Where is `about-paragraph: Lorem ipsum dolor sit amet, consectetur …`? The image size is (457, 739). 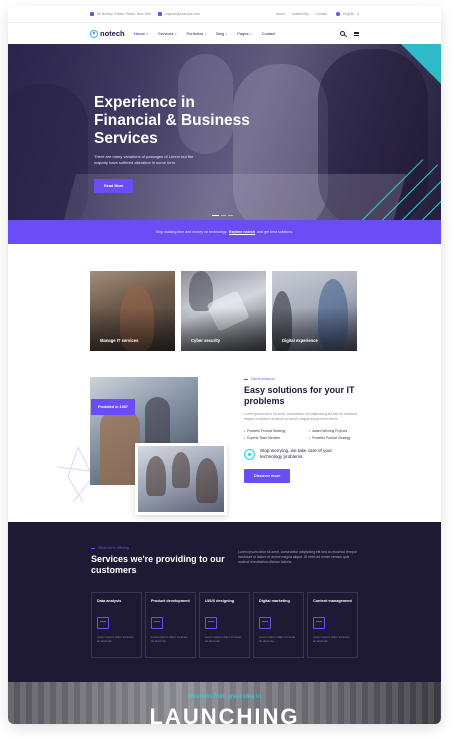
about-paragraph: Lorem ipsum dolor sit amet, consectetur … is located at coordinates (300, 416).